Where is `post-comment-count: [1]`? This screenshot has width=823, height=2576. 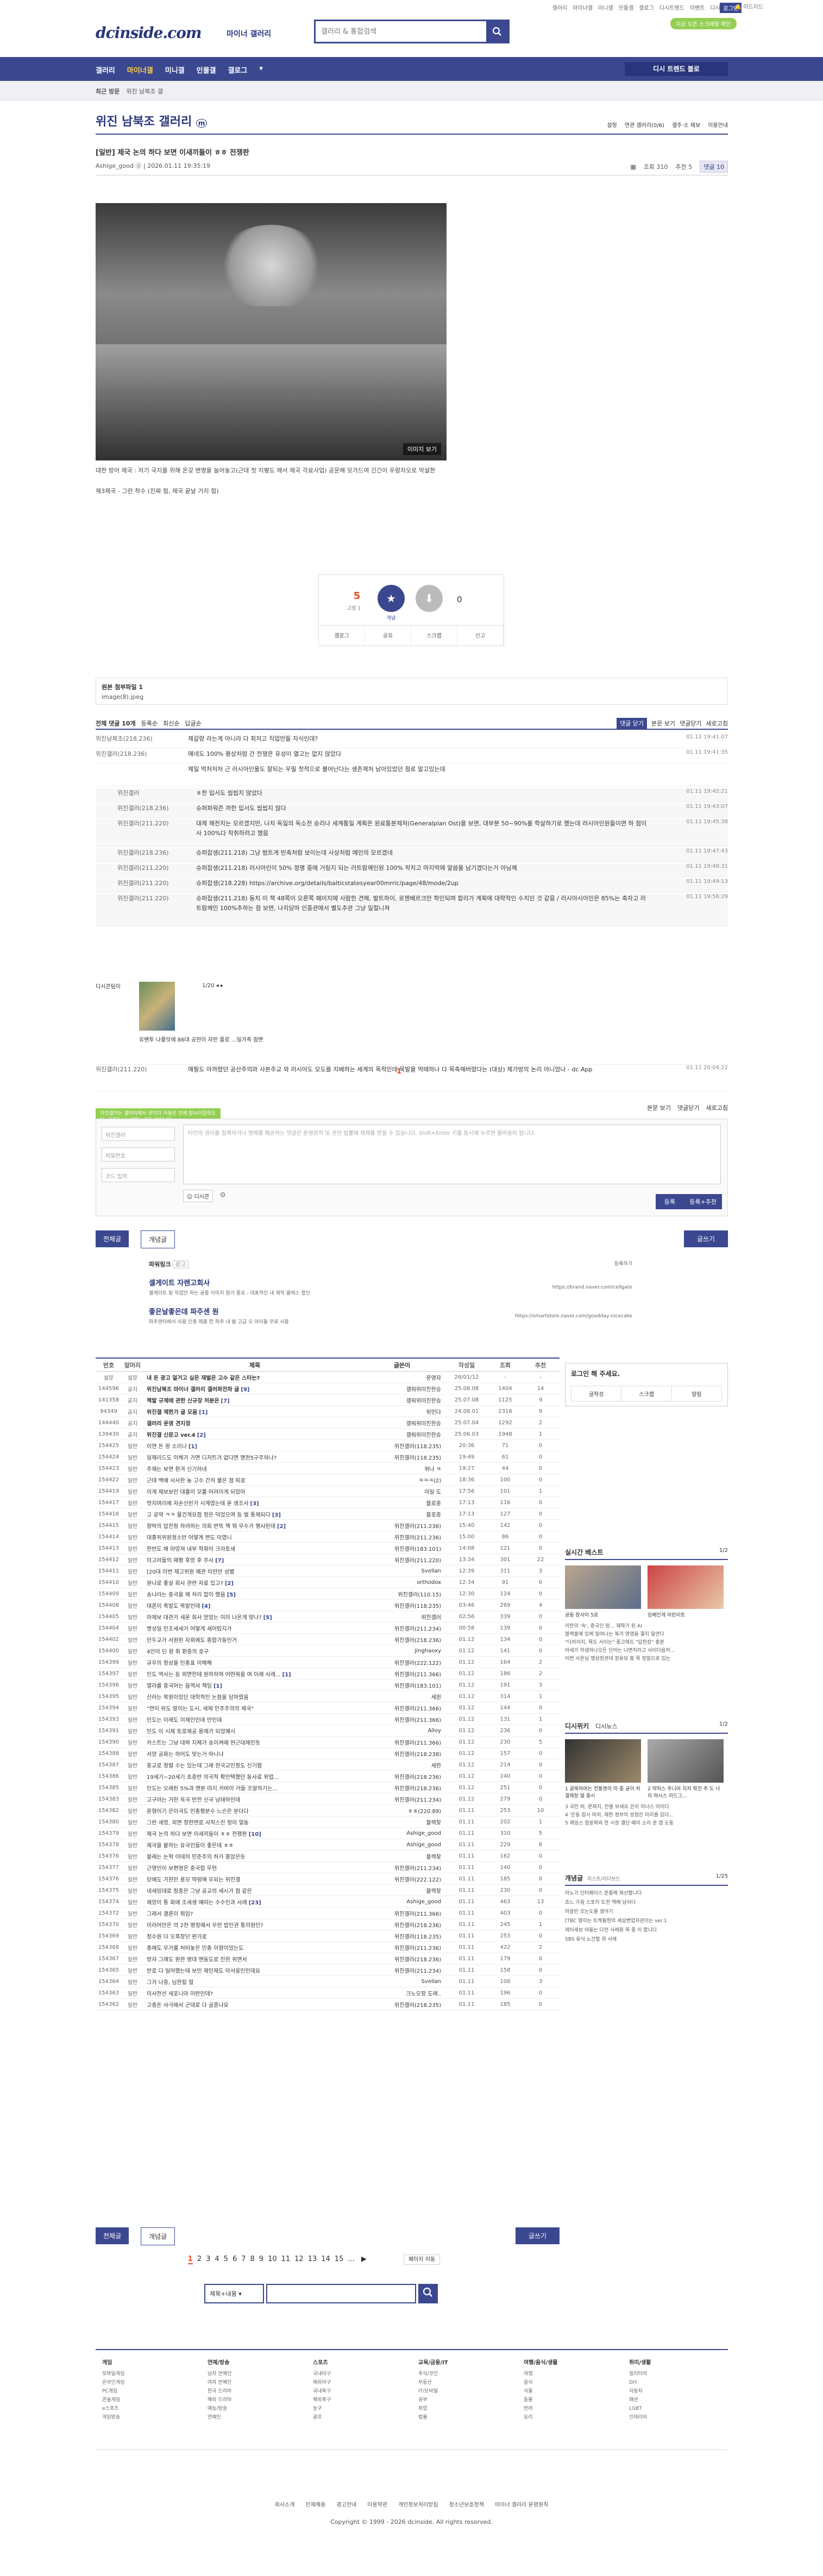
post-comment-count: [1] is located at coordinates (203, 1413).